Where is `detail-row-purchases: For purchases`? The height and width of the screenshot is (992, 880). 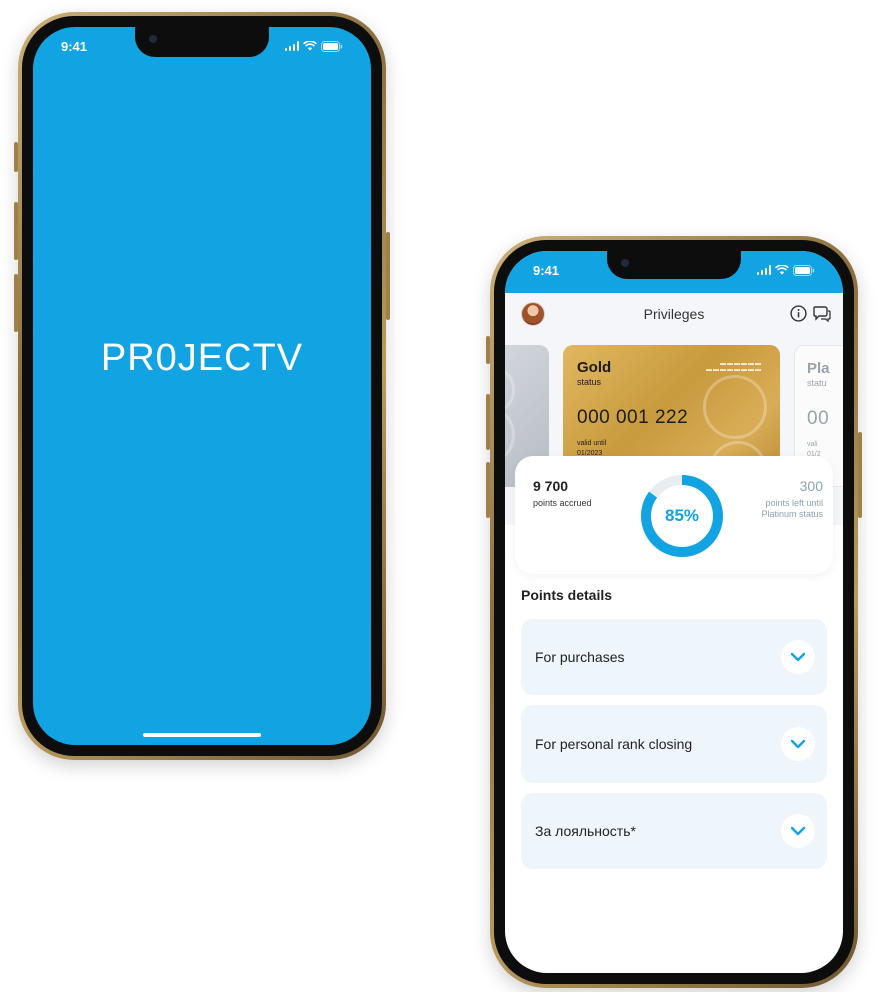
detail-row-purchases: For purchases is located at coordinates (674, 657).